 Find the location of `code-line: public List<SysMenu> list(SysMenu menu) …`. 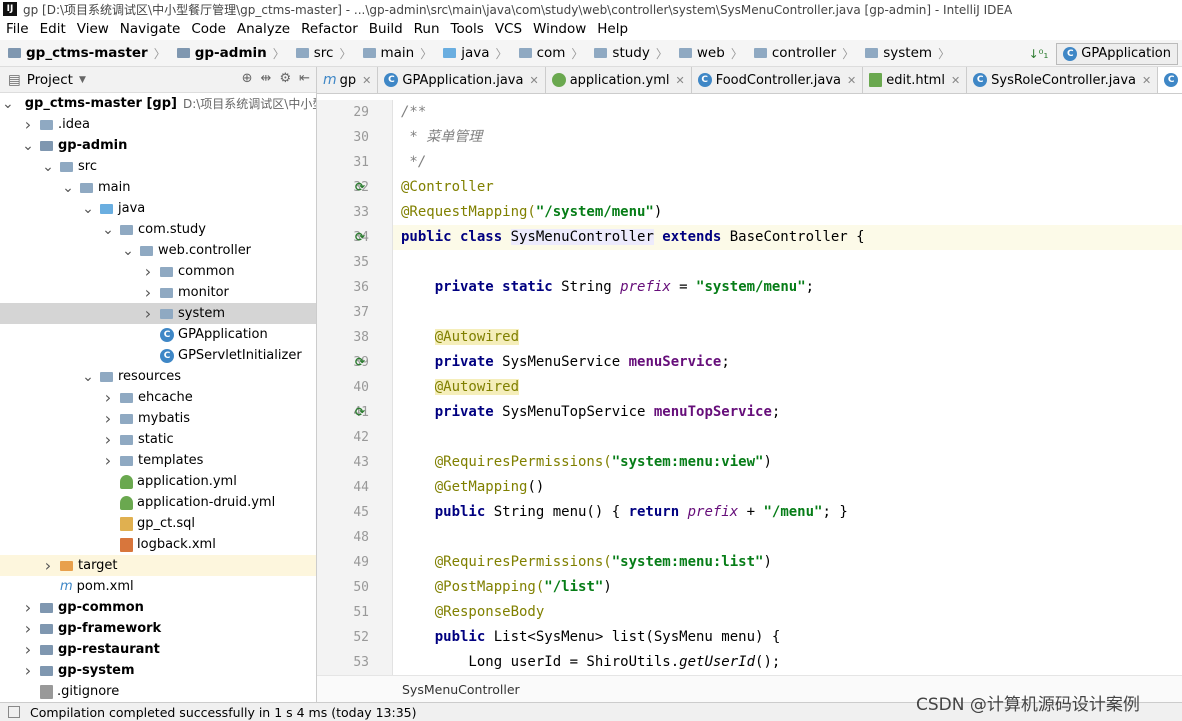

code-line: public List<SysMenu> list(SysMenu menu) … is located at coordinates (787, 637).